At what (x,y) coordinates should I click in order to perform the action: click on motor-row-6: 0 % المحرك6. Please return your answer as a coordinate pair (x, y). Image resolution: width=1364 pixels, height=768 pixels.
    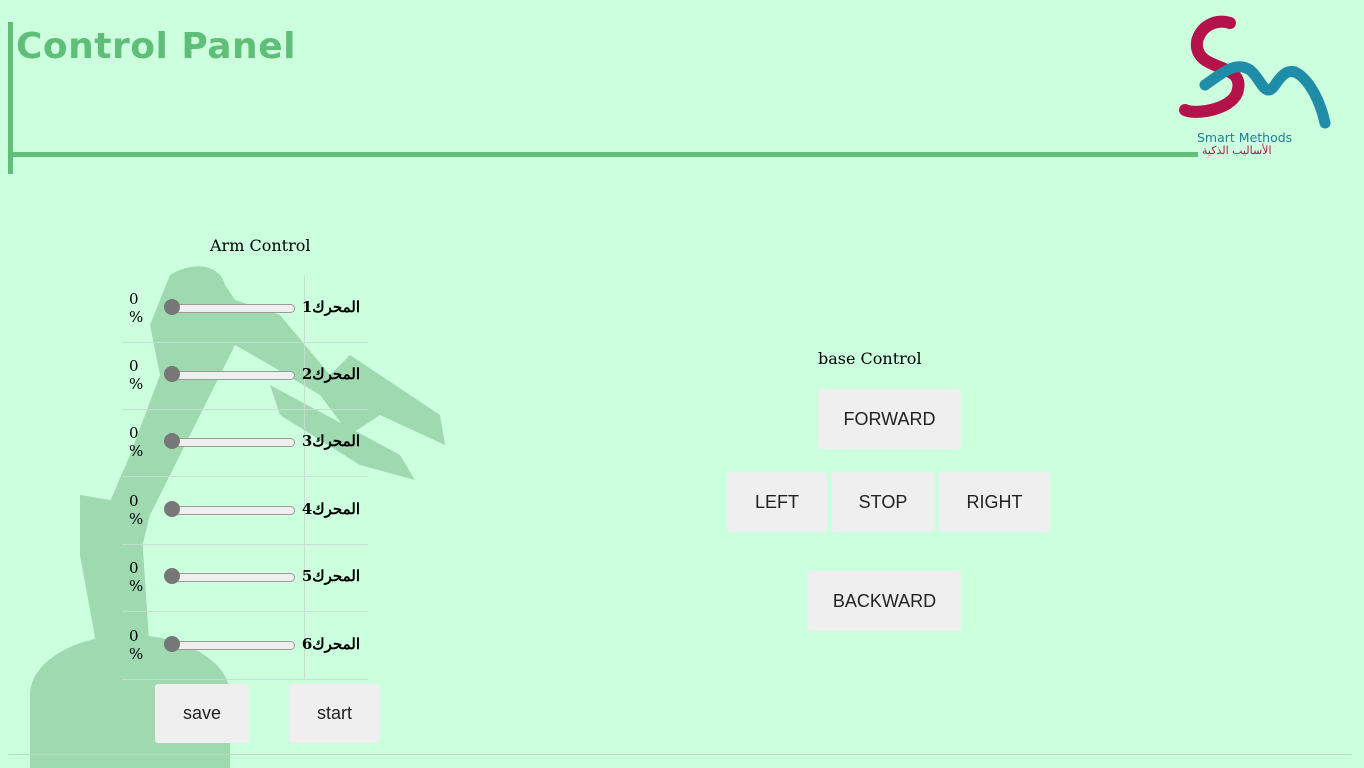
    Looking at the image, I should click on (245, 646).